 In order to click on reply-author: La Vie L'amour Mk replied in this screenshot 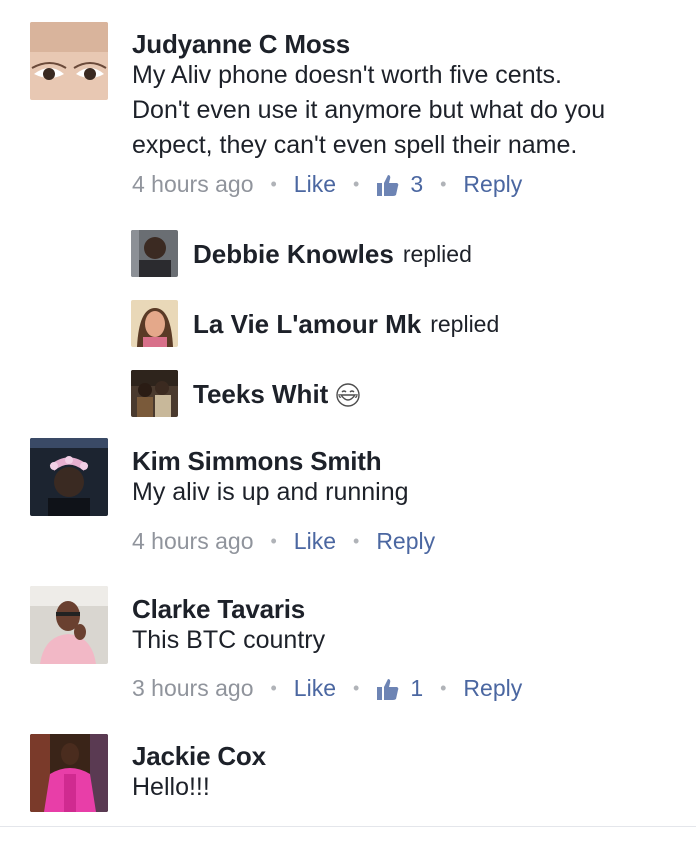, I will do `click(346, 324)`.